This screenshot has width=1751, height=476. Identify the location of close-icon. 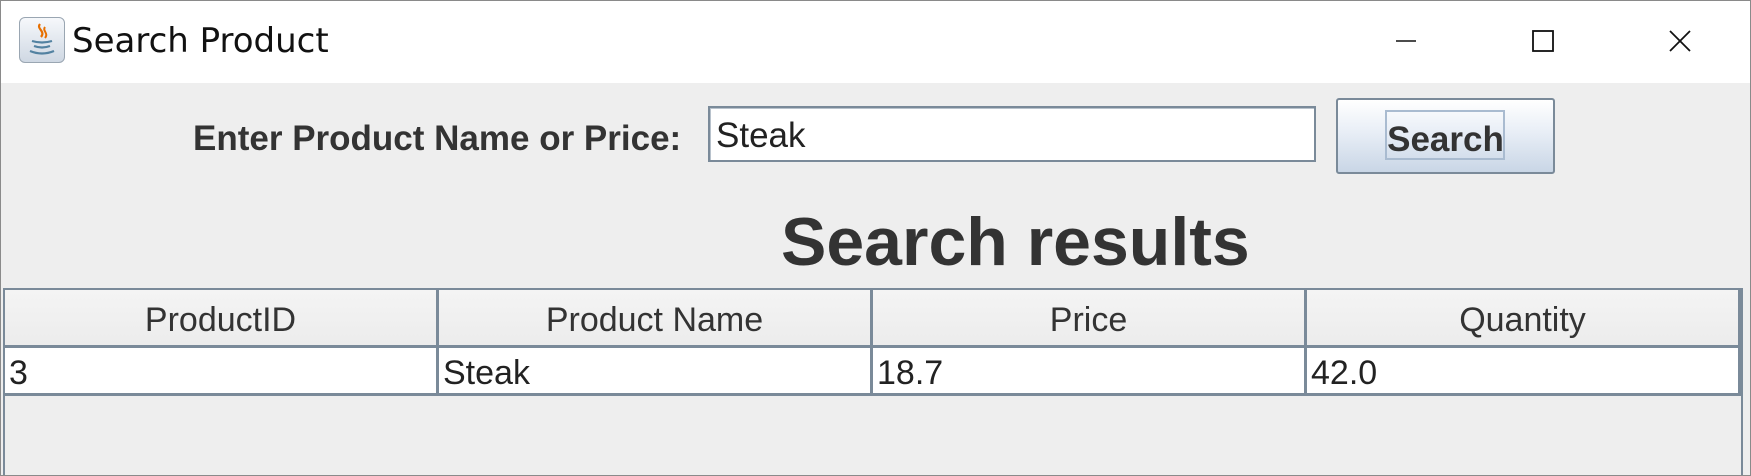
(1679, 41).